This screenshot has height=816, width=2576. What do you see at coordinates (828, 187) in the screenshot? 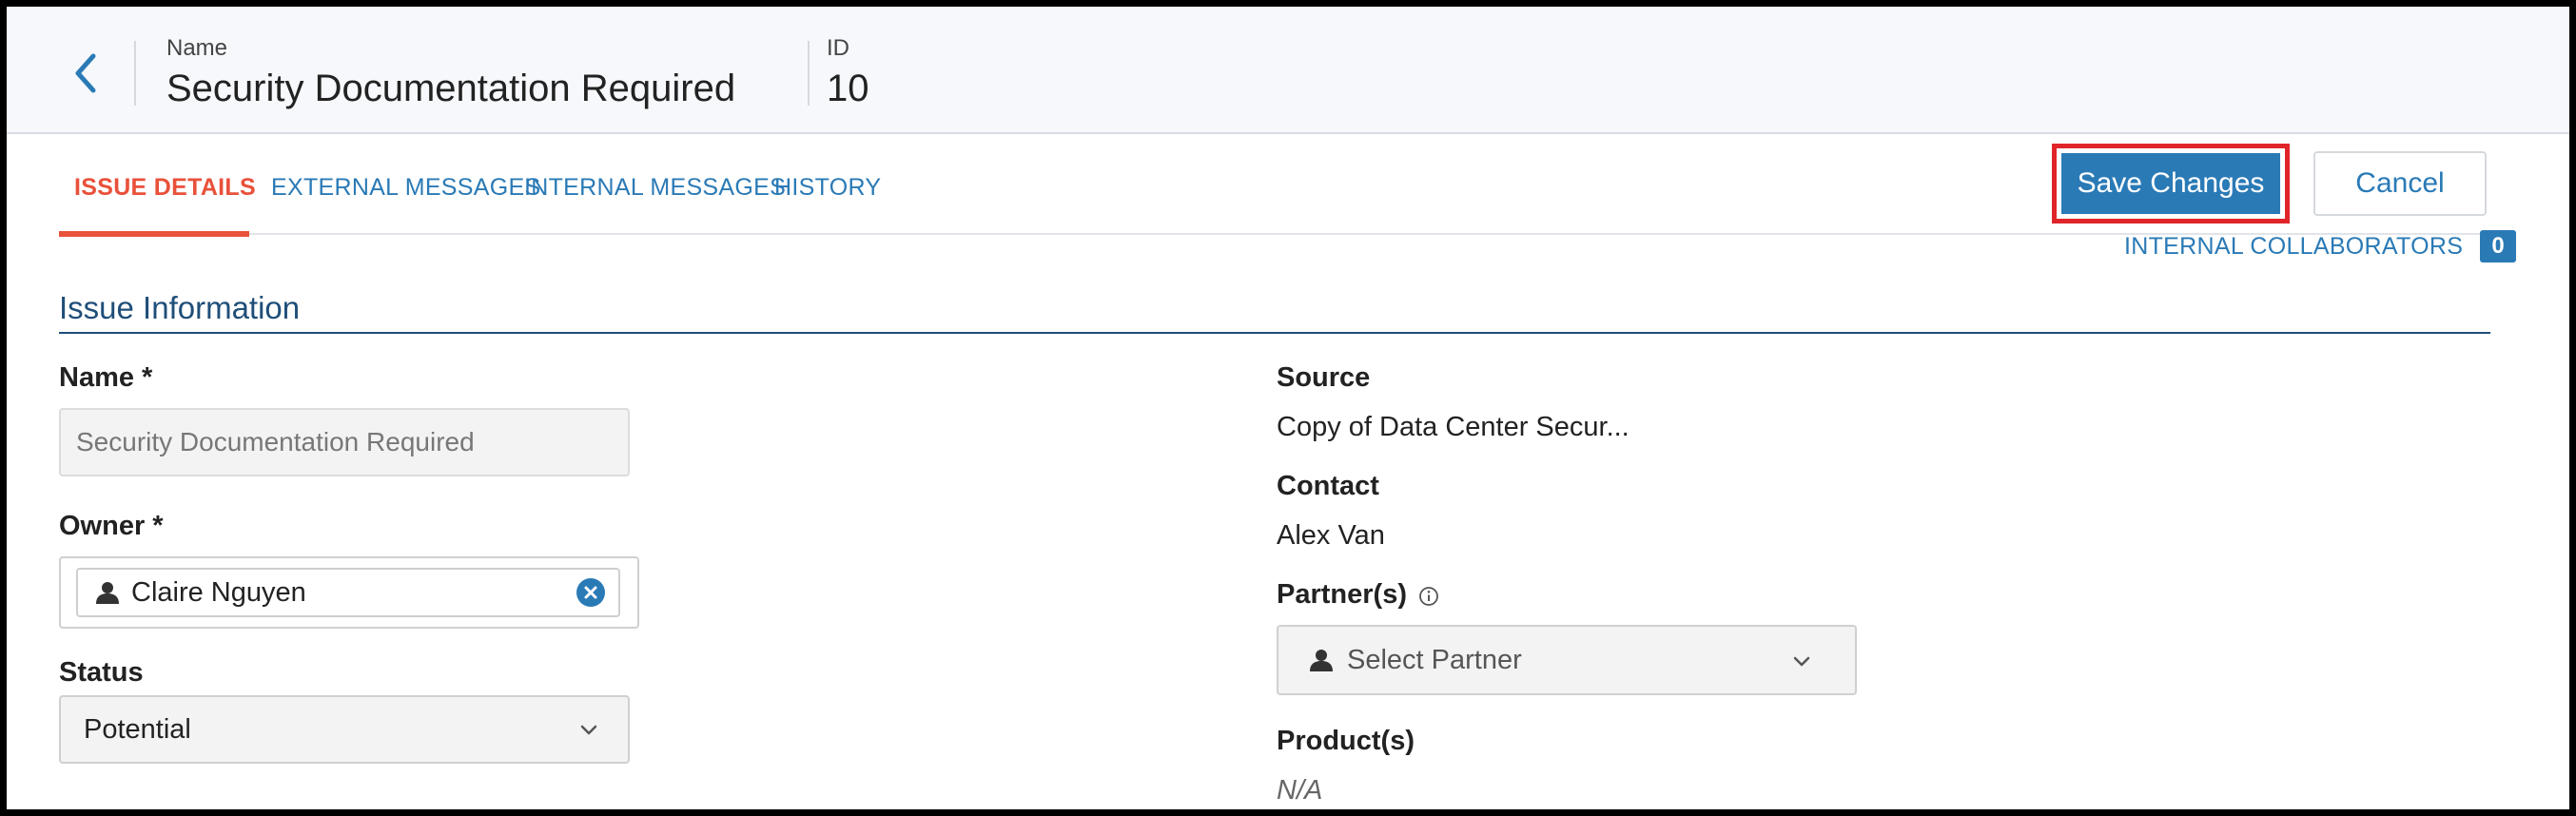
I see `tab-history: HISTORY` at bounding box center [828, 187].